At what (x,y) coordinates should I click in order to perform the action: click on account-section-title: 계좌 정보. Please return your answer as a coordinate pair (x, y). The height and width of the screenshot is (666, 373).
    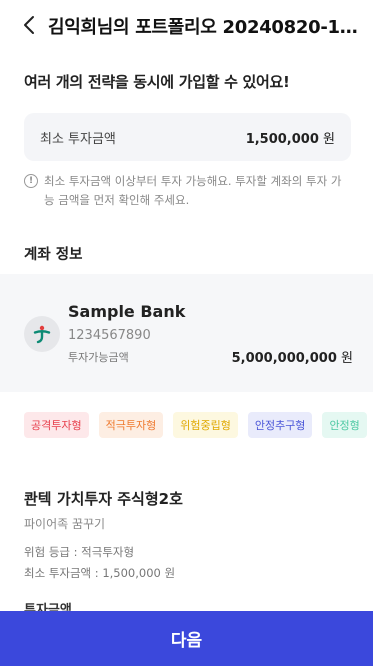
    Looking at the image, I should click on (53, 255).